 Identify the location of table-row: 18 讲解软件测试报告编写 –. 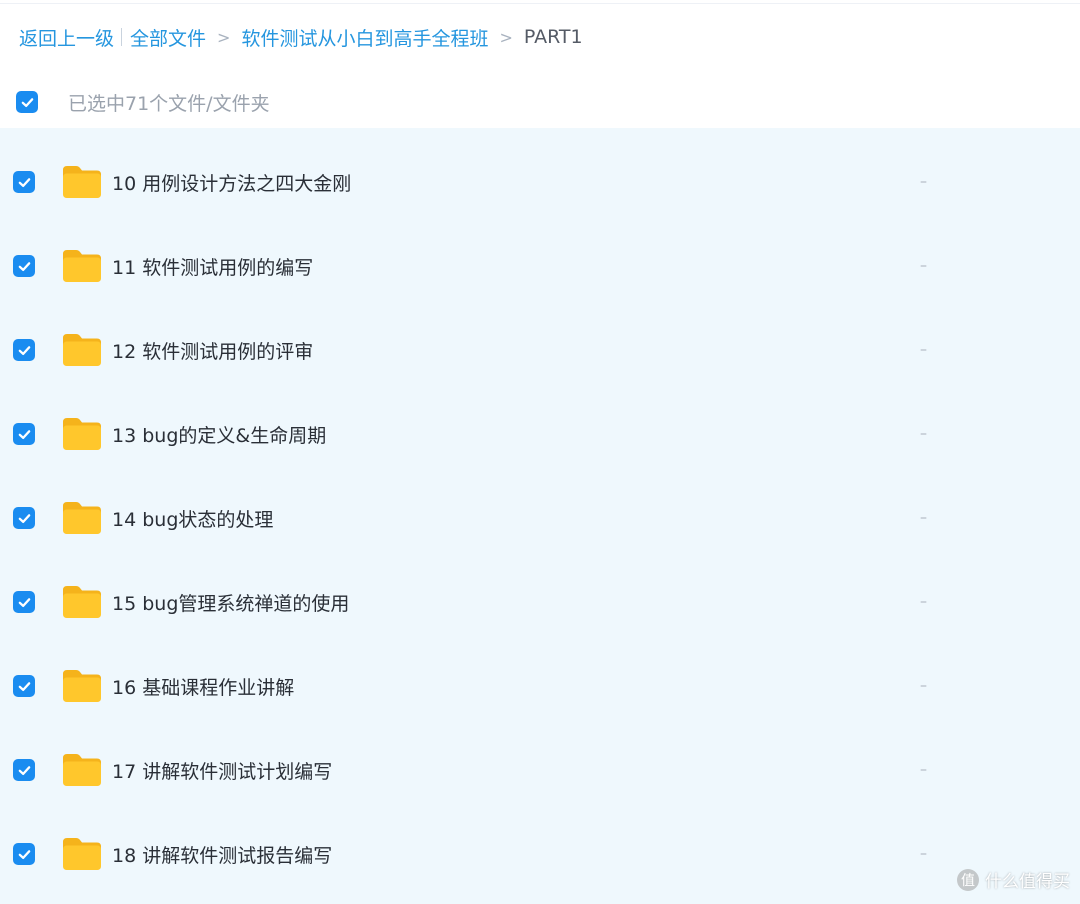
(540, 854).